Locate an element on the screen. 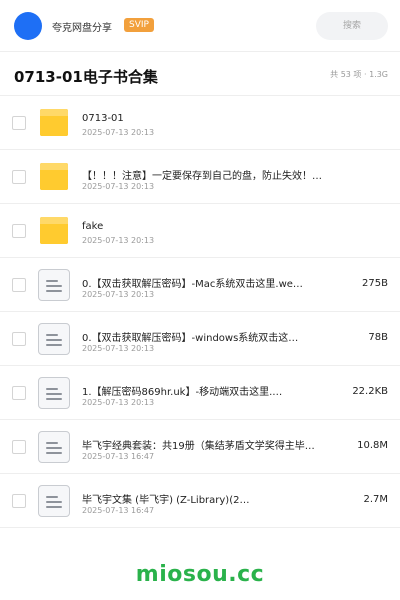 Image resolution: width=400 pixels, height=600 pixels. share-owner-name: 夸克网盘分享 is located at coordinates (82, 28).